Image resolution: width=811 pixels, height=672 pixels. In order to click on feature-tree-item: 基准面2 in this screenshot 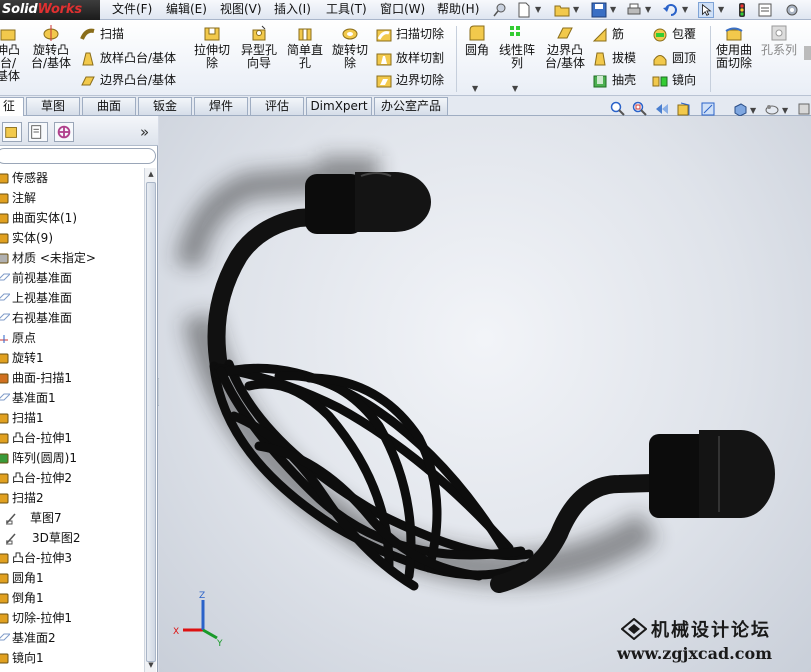, I will do `click(73, 638)`.